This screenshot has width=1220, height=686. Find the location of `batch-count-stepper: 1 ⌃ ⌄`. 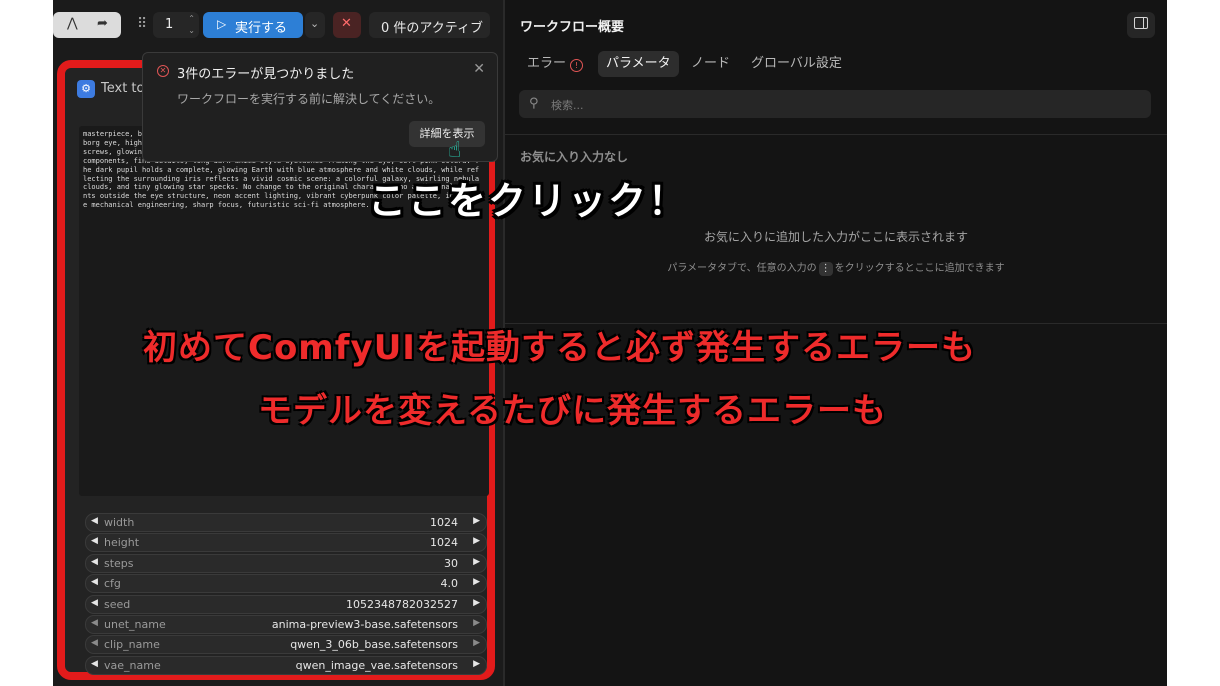

batch-count-stepper: 1 ⌃ ⌄ is located at coordinates (176, 25).